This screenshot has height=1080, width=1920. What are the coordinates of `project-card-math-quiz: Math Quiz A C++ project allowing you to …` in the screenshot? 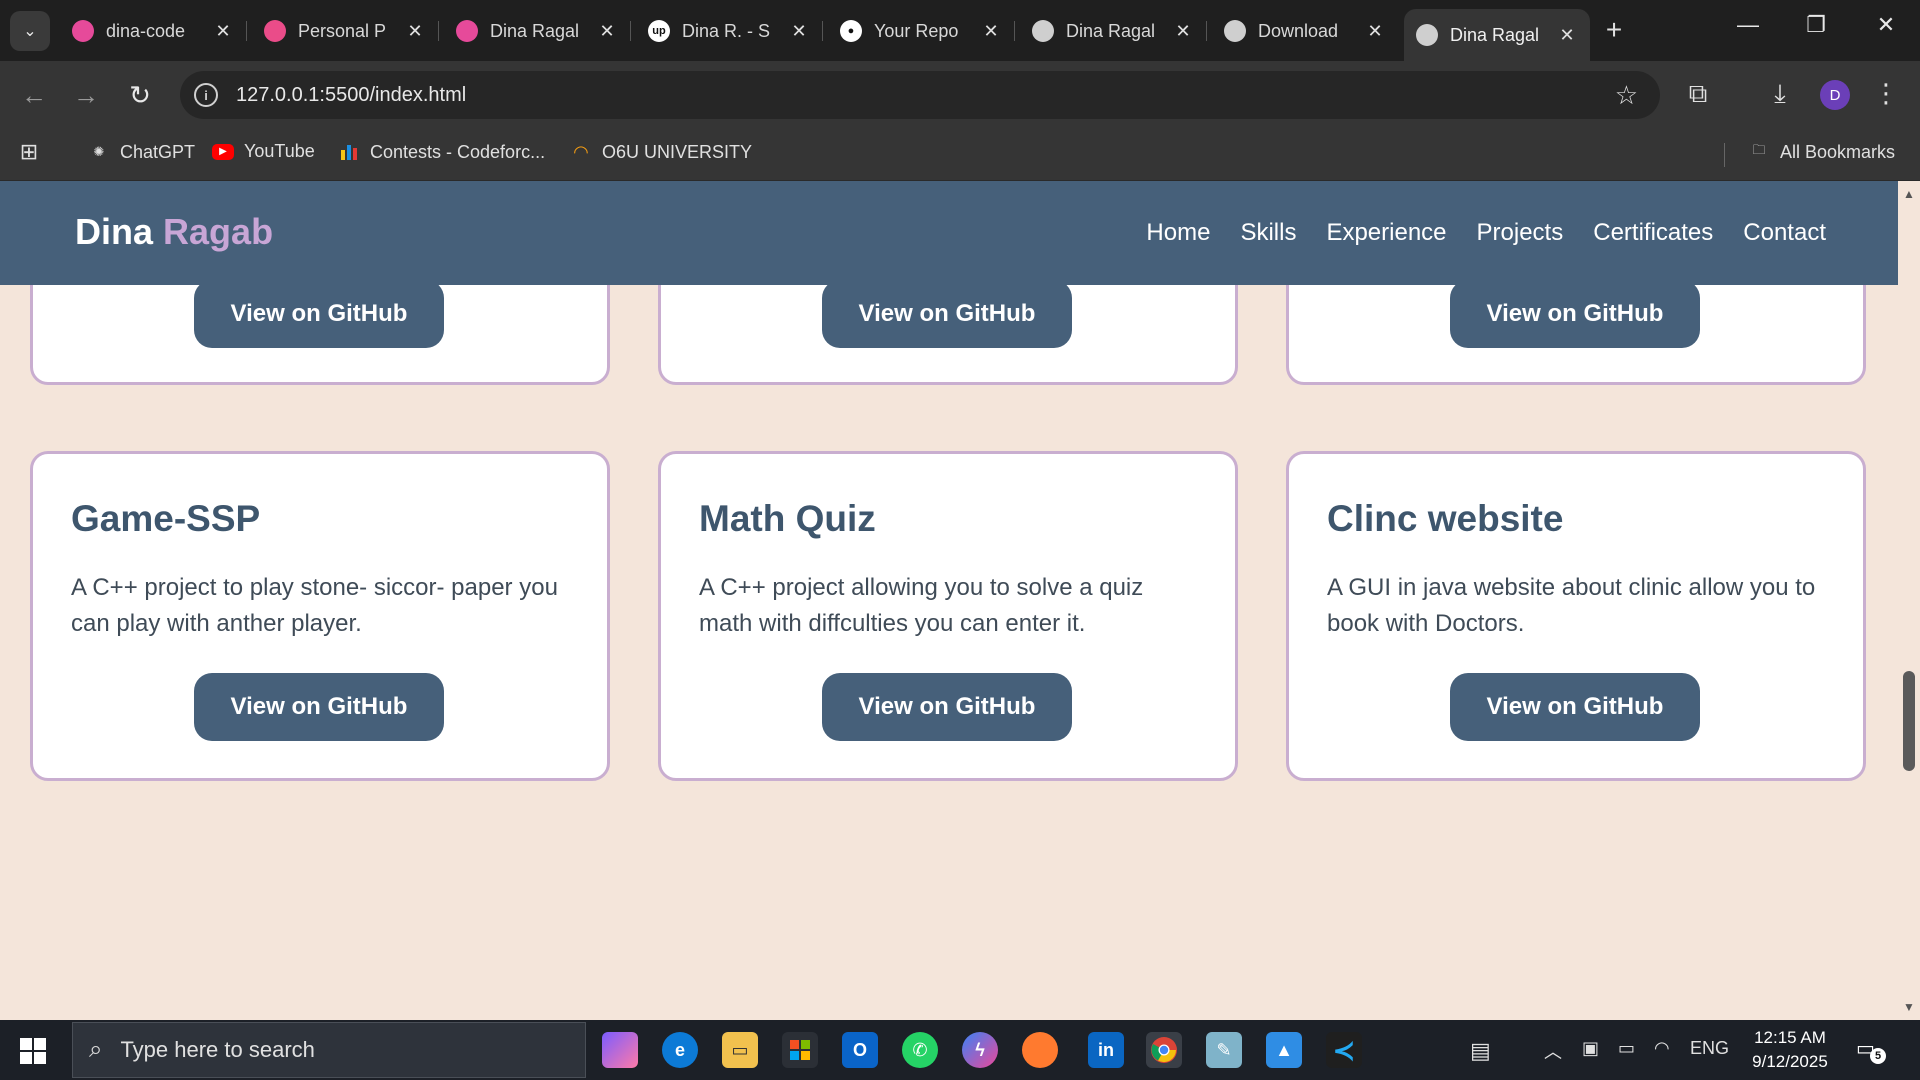 It's located at (948, 616).